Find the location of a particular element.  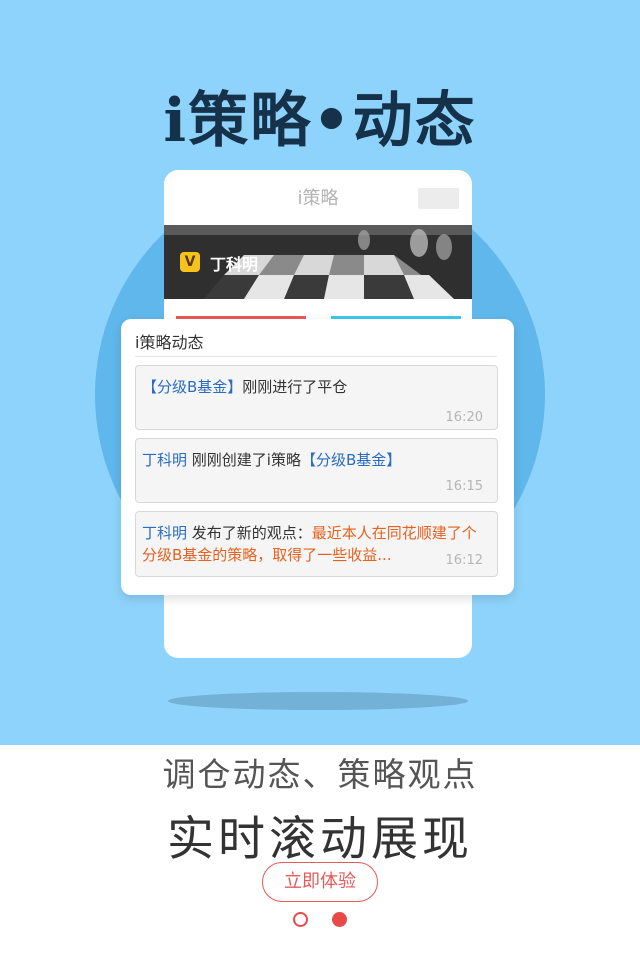

verified-badge-icon: V is located at coordinates (190, 262).